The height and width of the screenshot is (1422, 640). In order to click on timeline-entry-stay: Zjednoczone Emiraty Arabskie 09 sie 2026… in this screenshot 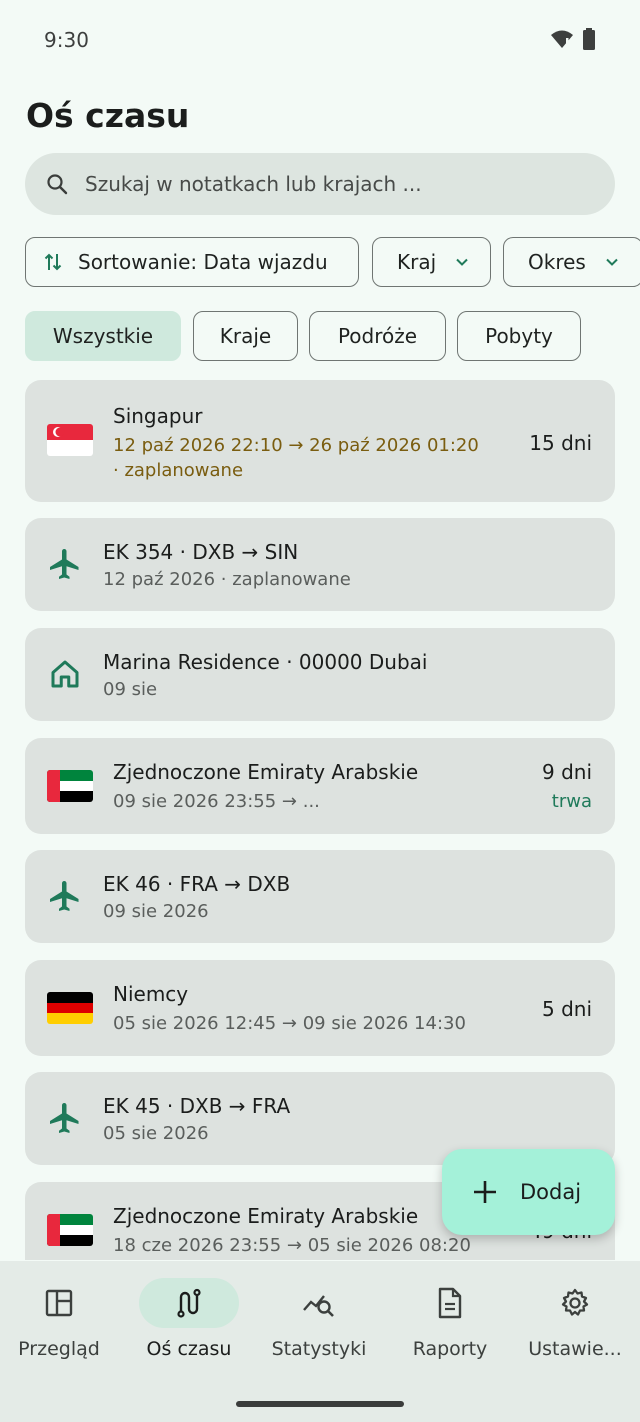, I will do `click(320, 786)`.